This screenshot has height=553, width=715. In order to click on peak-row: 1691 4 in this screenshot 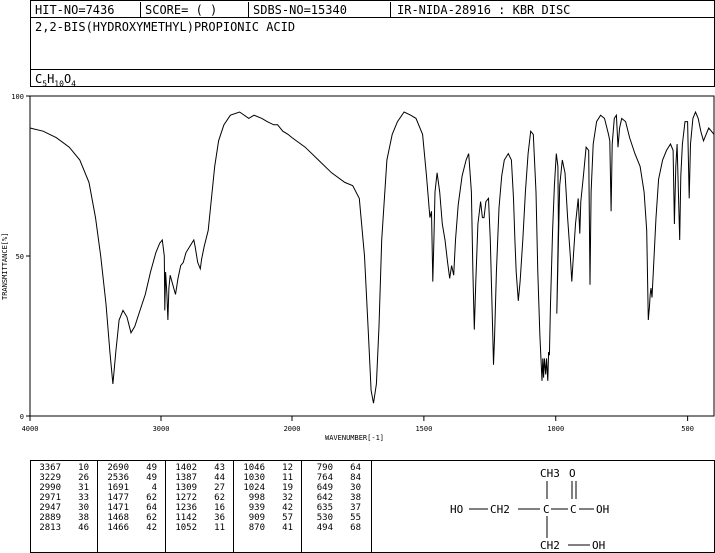, I will do `click(133, 488)`.